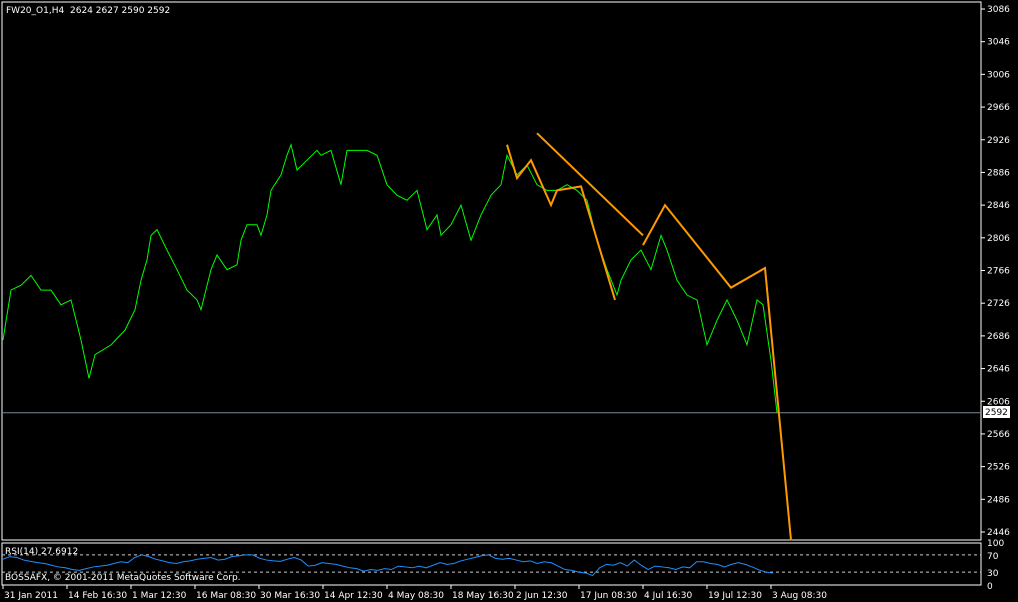  I want to click on time-tick-label: 19 Jul 12:30, so click(735, 596).